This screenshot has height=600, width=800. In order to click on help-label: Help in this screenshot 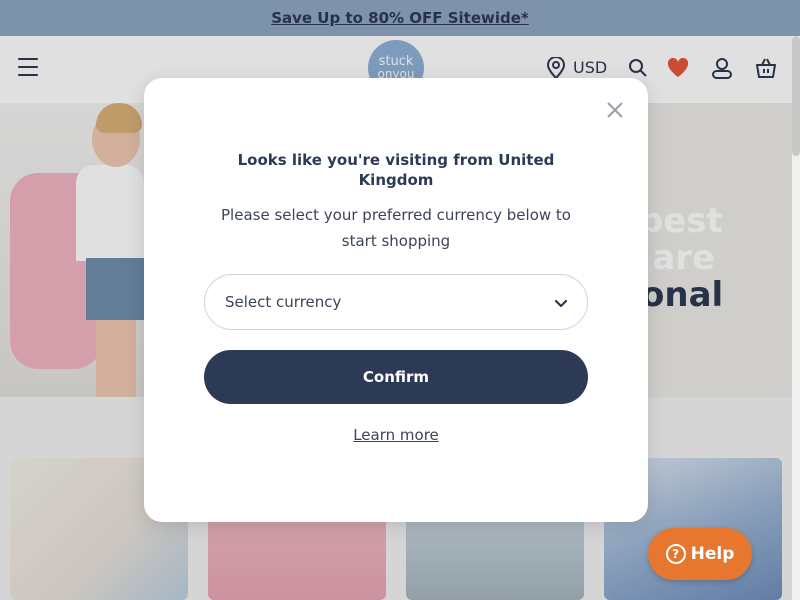, I will do `click(712, 554)`.